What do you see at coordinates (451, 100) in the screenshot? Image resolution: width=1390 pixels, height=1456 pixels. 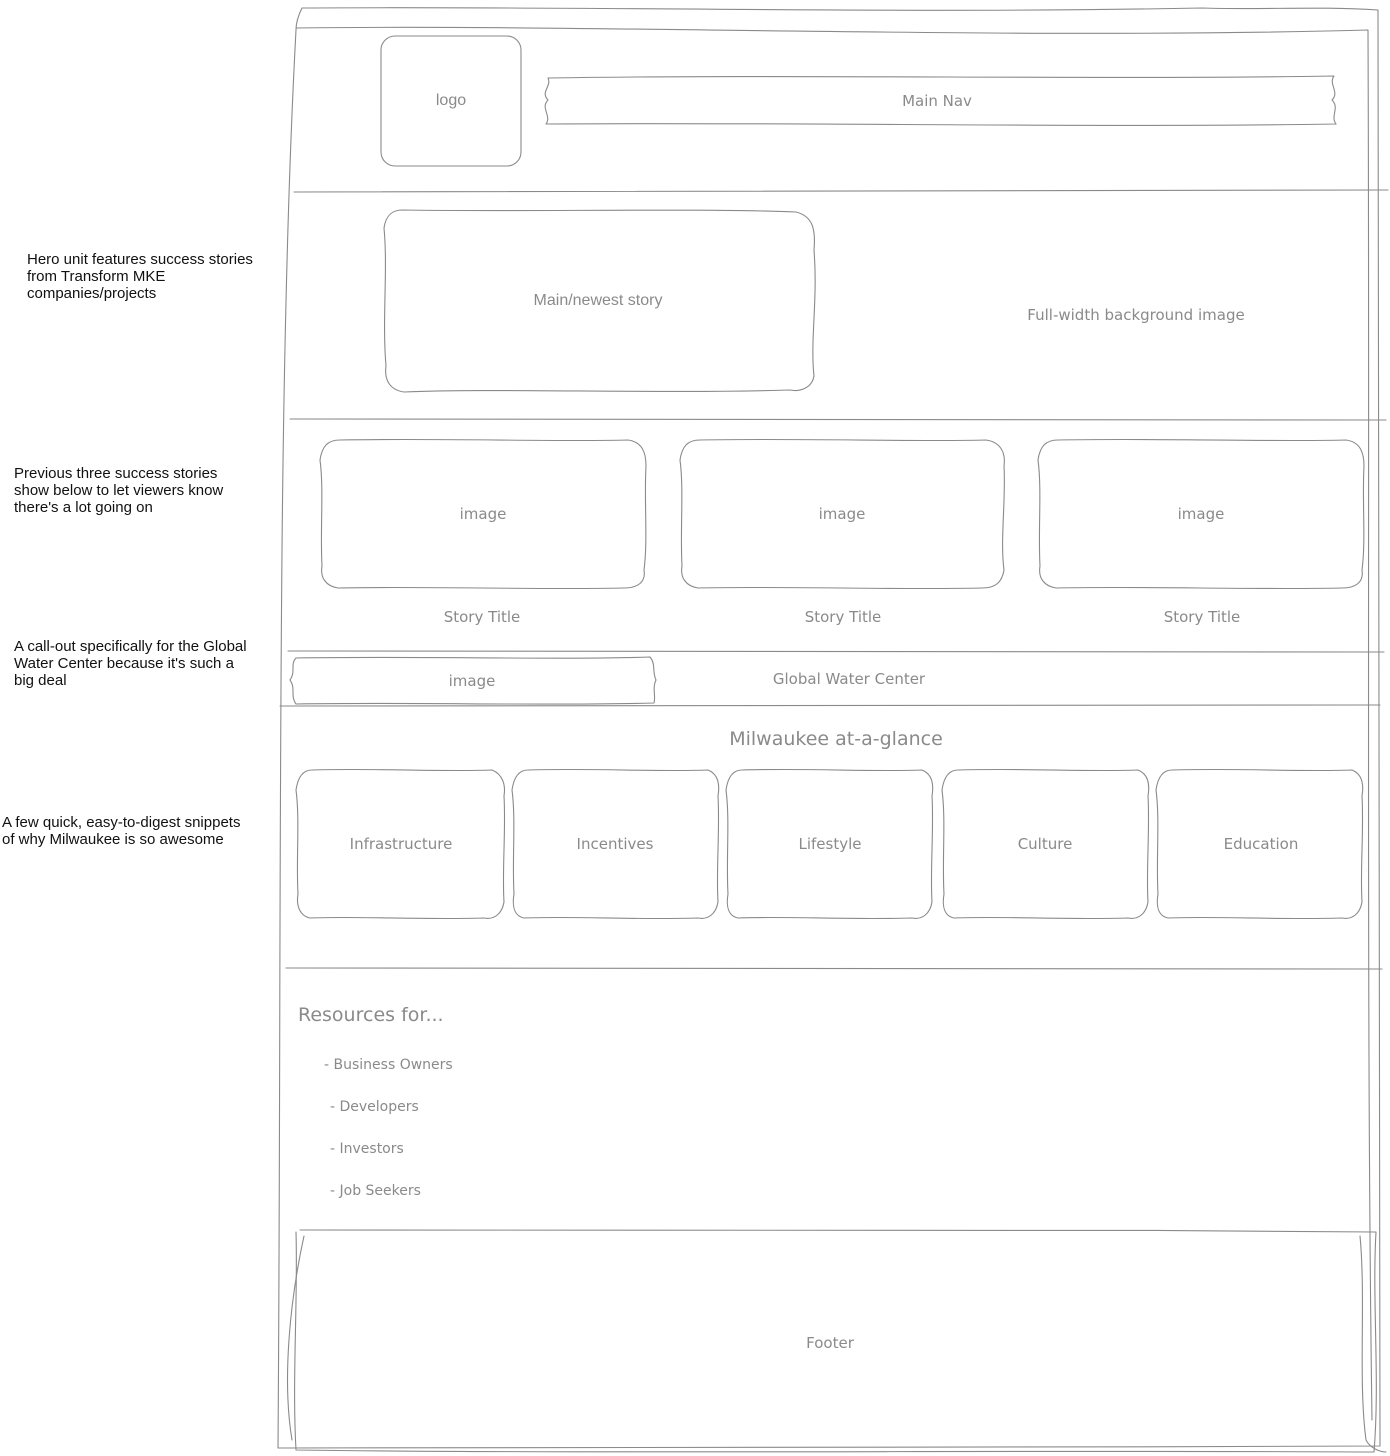 I see `logo: logo` at bounding box center [451, 100].